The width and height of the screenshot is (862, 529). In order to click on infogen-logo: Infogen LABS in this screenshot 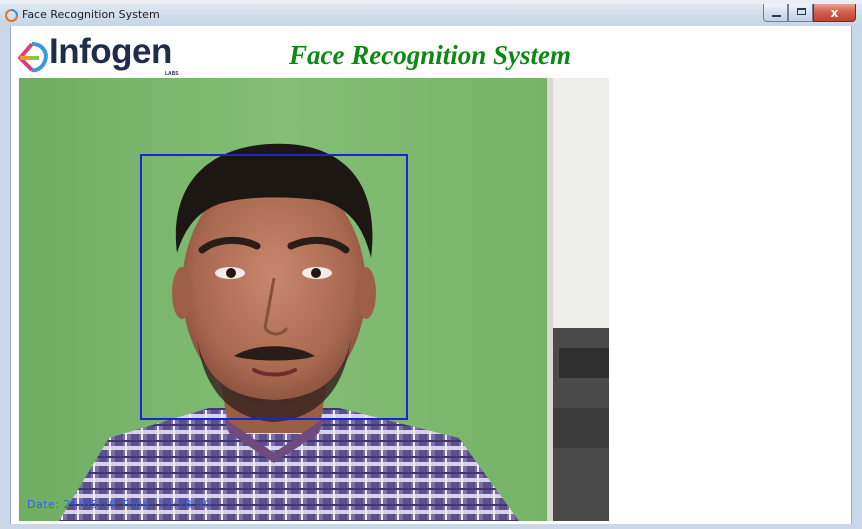, I will do `click(100, 55)`.